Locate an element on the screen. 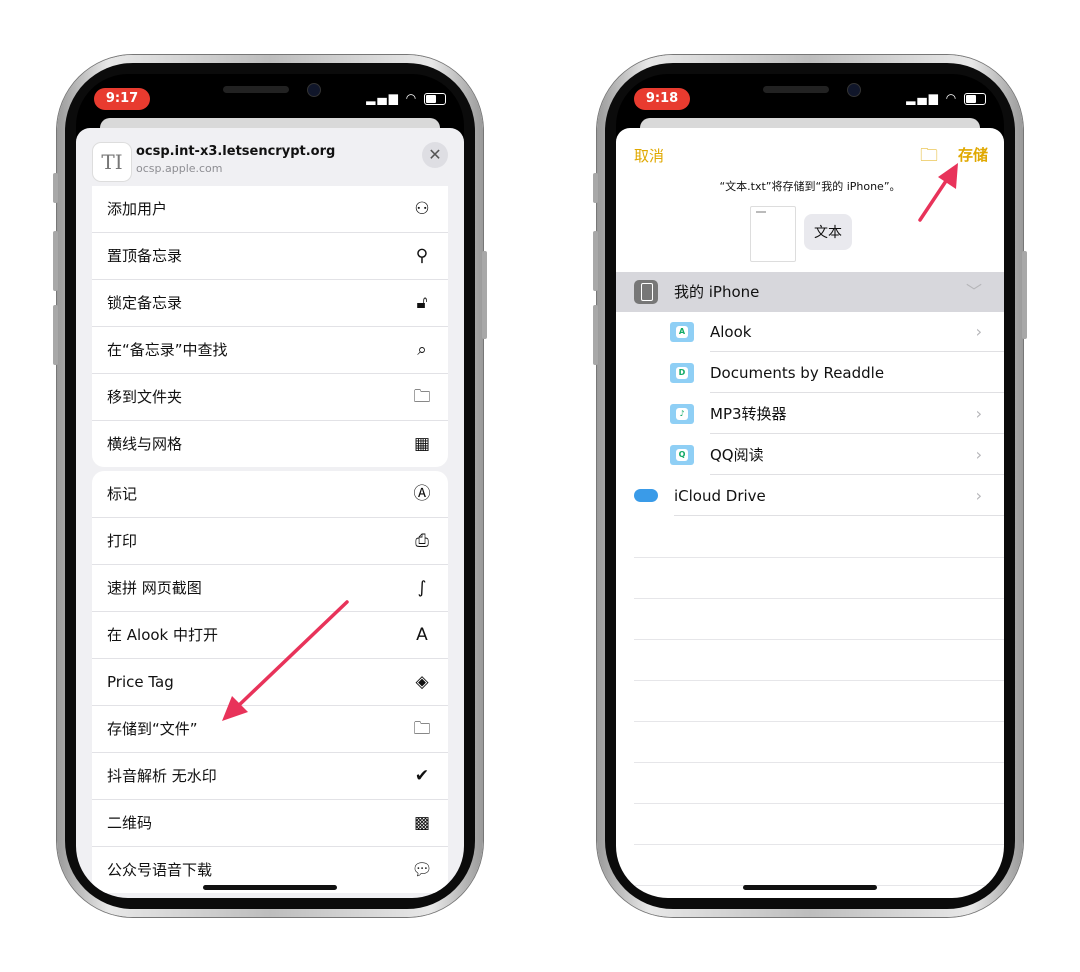 The height and width of the screenshot is (972, 1080). left-arrow is located at coordinates (285, 660).